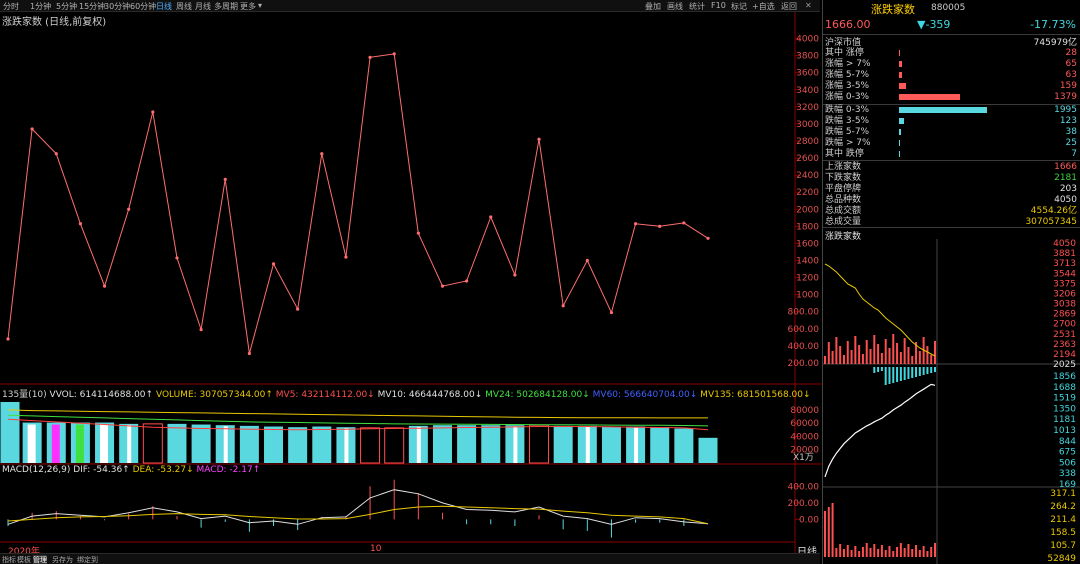 The image size is (1080, 564). I want to click on fall-range-row-label: 跌幅 > 7%, so click(848, 143).